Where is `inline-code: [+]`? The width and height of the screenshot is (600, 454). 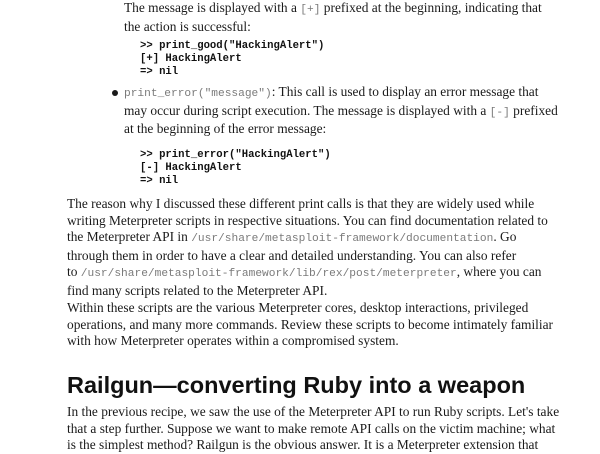 inline-code: [+] is located at coordinates (310, 10).